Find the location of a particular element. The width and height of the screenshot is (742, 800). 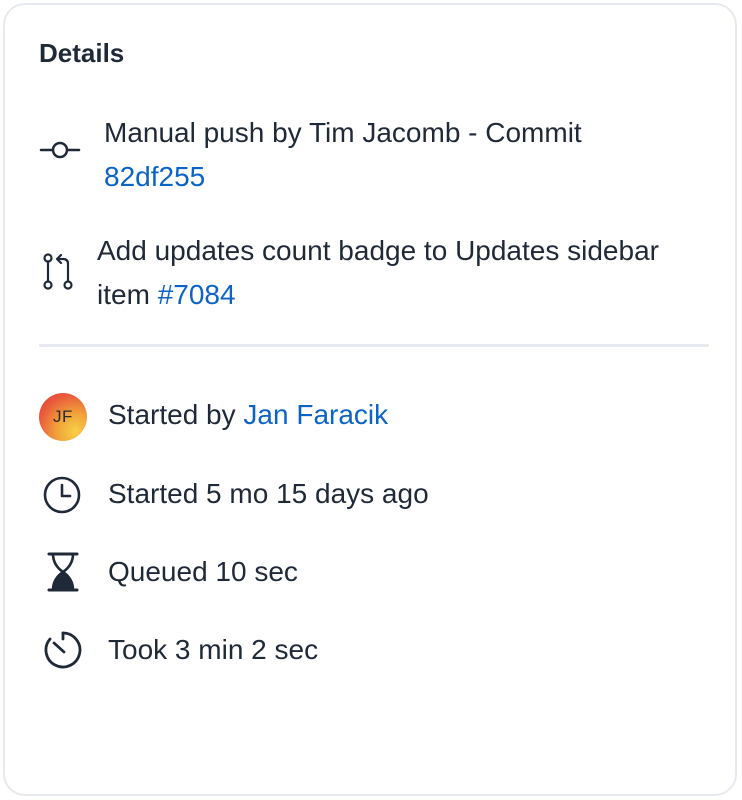

queued-text: Queued 10 sec is located at coordinates (203, 571).